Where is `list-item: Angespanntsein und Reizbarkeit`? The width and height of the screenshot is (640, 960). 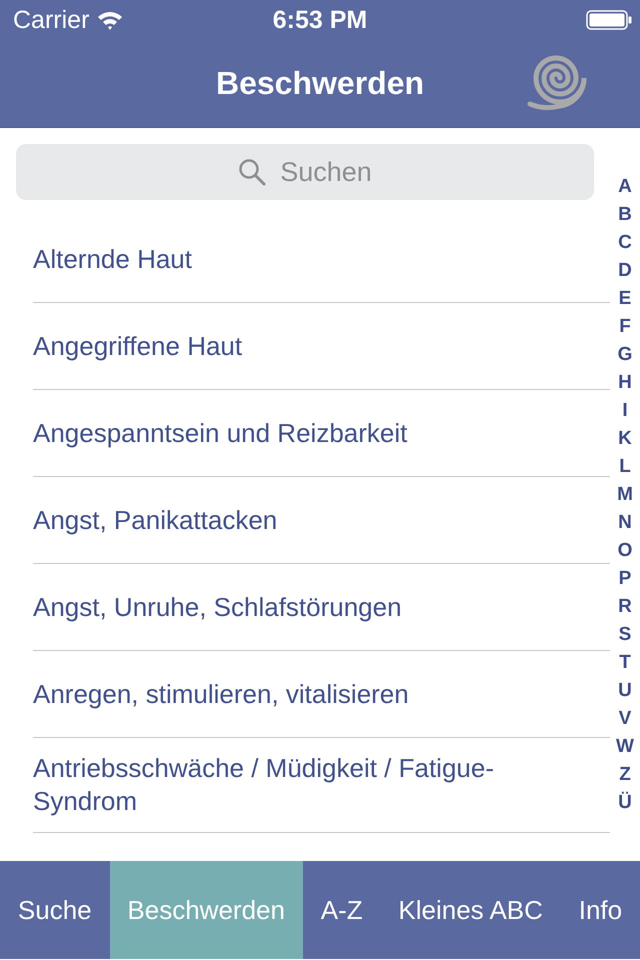
list-item: Angespanntsein und Reizbarkeit is located at coordinates (321, 433).